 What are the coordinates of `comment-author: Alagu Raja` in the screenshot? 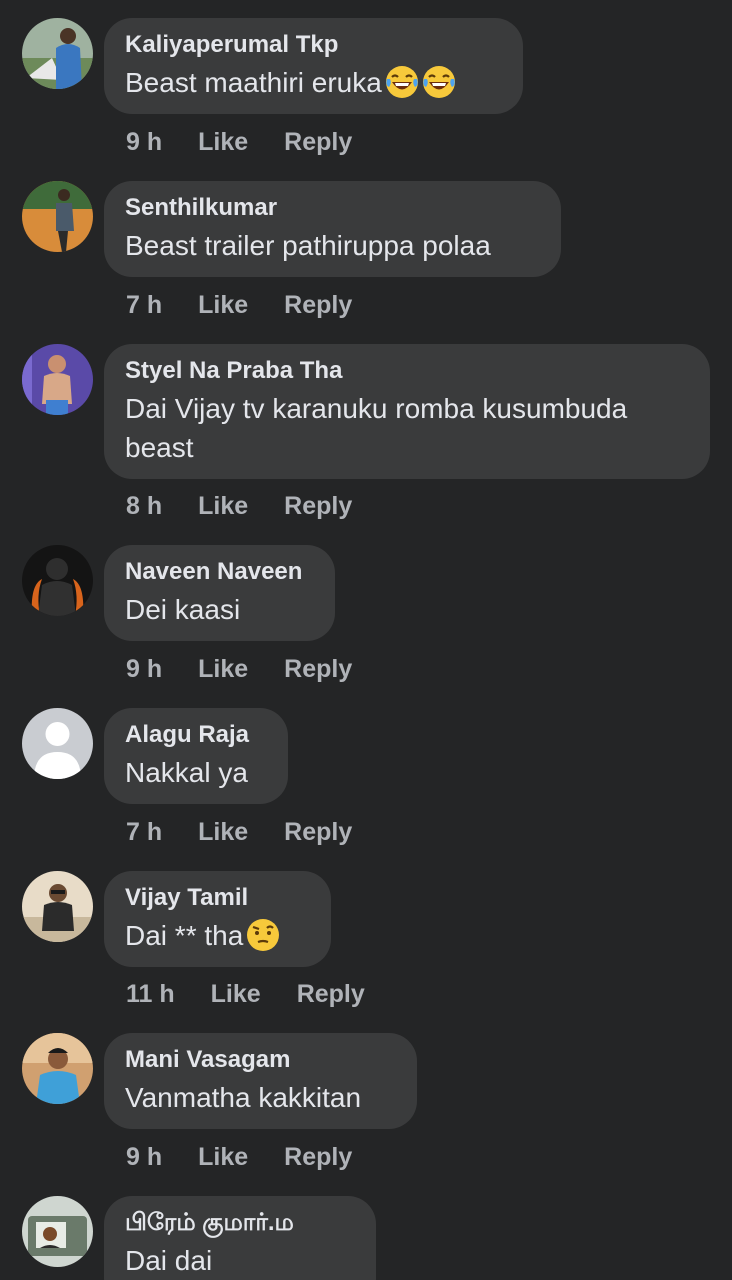 It's located at (195, 735).